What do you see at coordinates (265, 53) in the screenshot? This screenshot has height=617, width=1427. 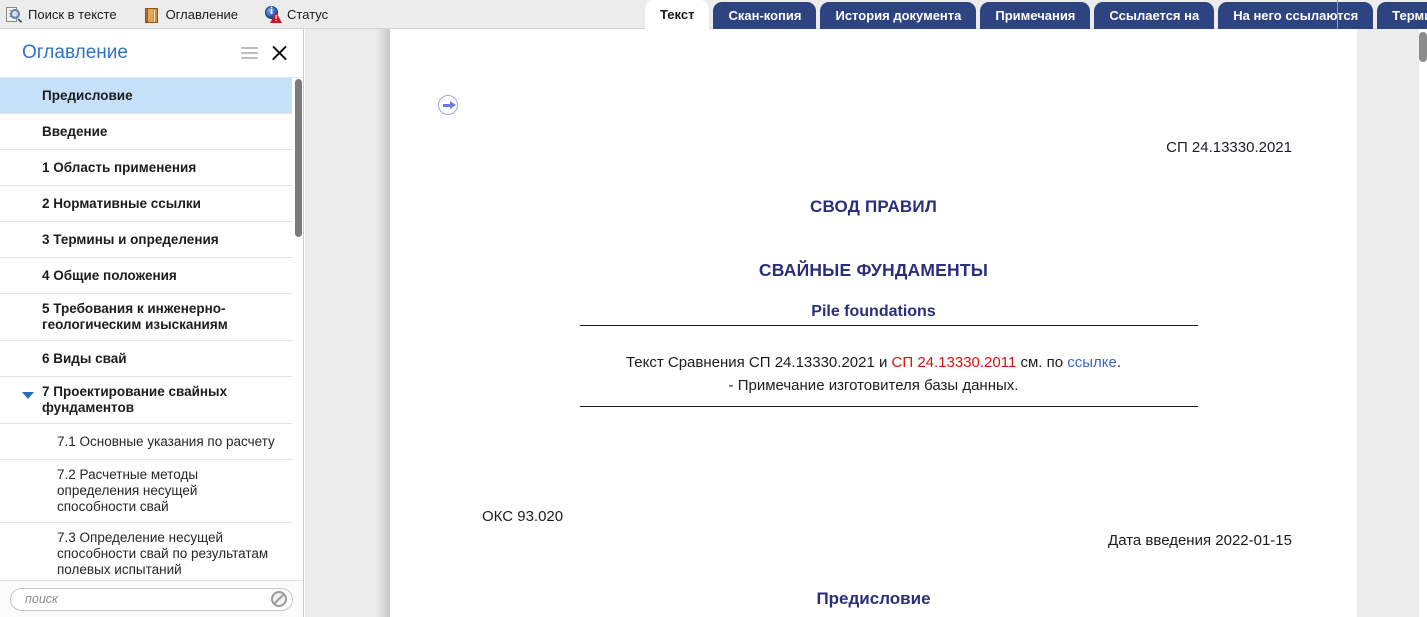 I see `sidebar-header-actions` at bounding box center [265, 53].